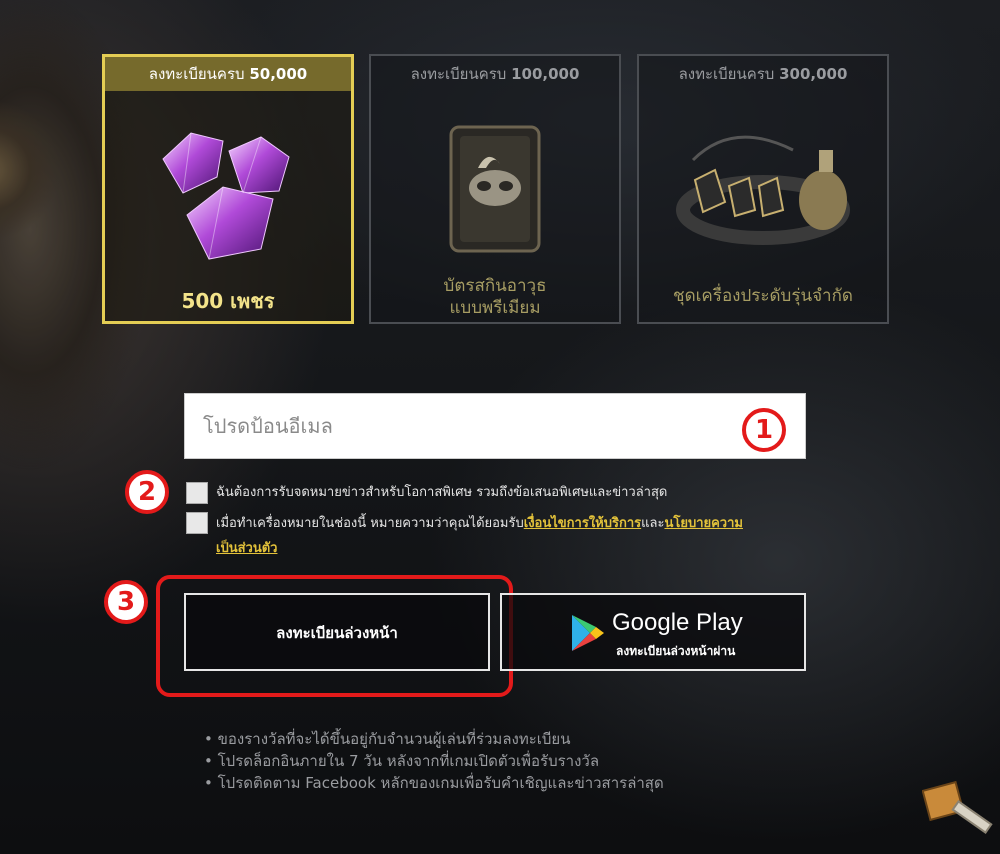 The image size is (1000, 854). What do you see at coordinates (764, 430) in the screenshot?
I see `step-marker-1: 1` at bounding box center [764, 430].